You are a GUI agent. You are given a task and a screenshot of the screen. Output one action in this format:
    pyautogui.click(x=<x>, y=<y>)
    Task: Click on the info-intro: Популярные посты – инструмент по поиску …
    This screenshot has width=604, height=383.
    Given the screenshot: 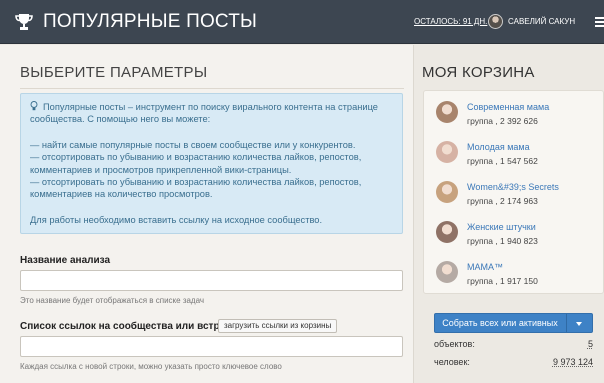 What is the action you would take?
    pyautogui.click(x=204, y=113)
    